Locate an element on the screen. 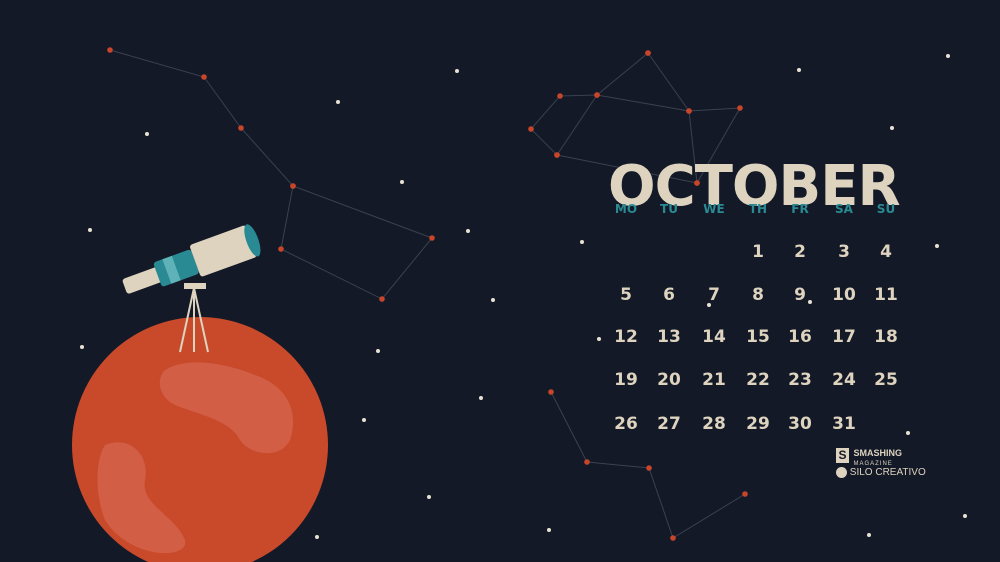 The image size is (1000, 562). calendar-day: 22 is located at coordinates (758, 380).